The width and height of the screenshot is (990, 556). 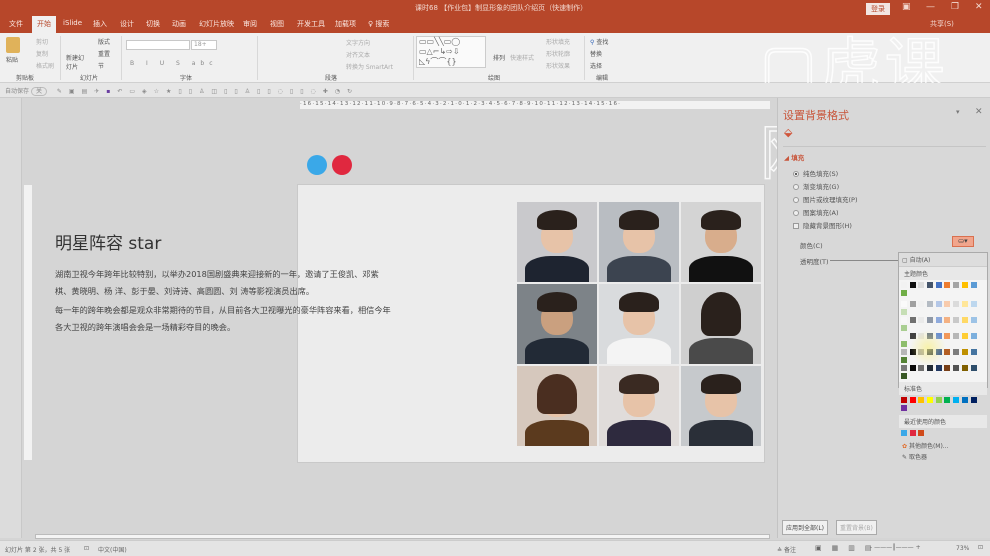 What do you see at coordinates (153, 24) in the screenshot?
I see `tab-transitions: 切换` at bounding box center [153, 24].